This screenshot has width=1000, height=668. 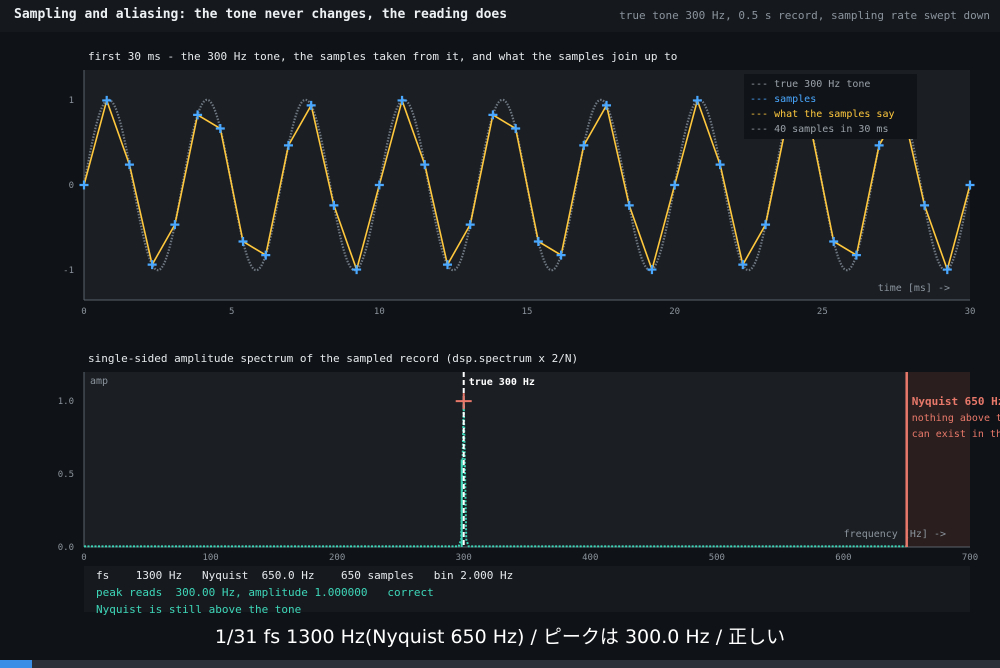 What do you see at coordinates (66, 475) in the screenshot?
I see `spectrum-y-tick-label: 0.5` at bounding box center [66, 475].